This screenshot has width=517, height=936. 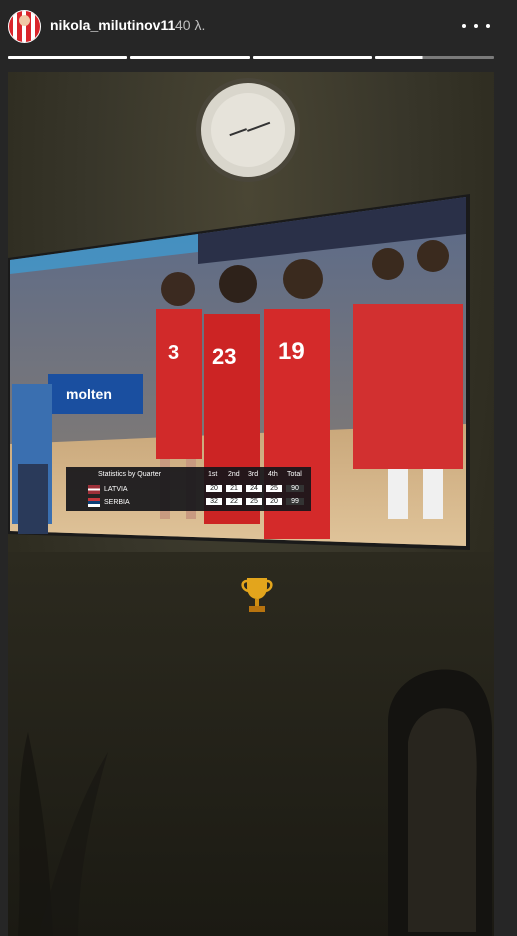 What do you see at coordinates (234, 474) in the screenshot?
I see `col-2nd: 2nd` at bounding box center [234, 474].